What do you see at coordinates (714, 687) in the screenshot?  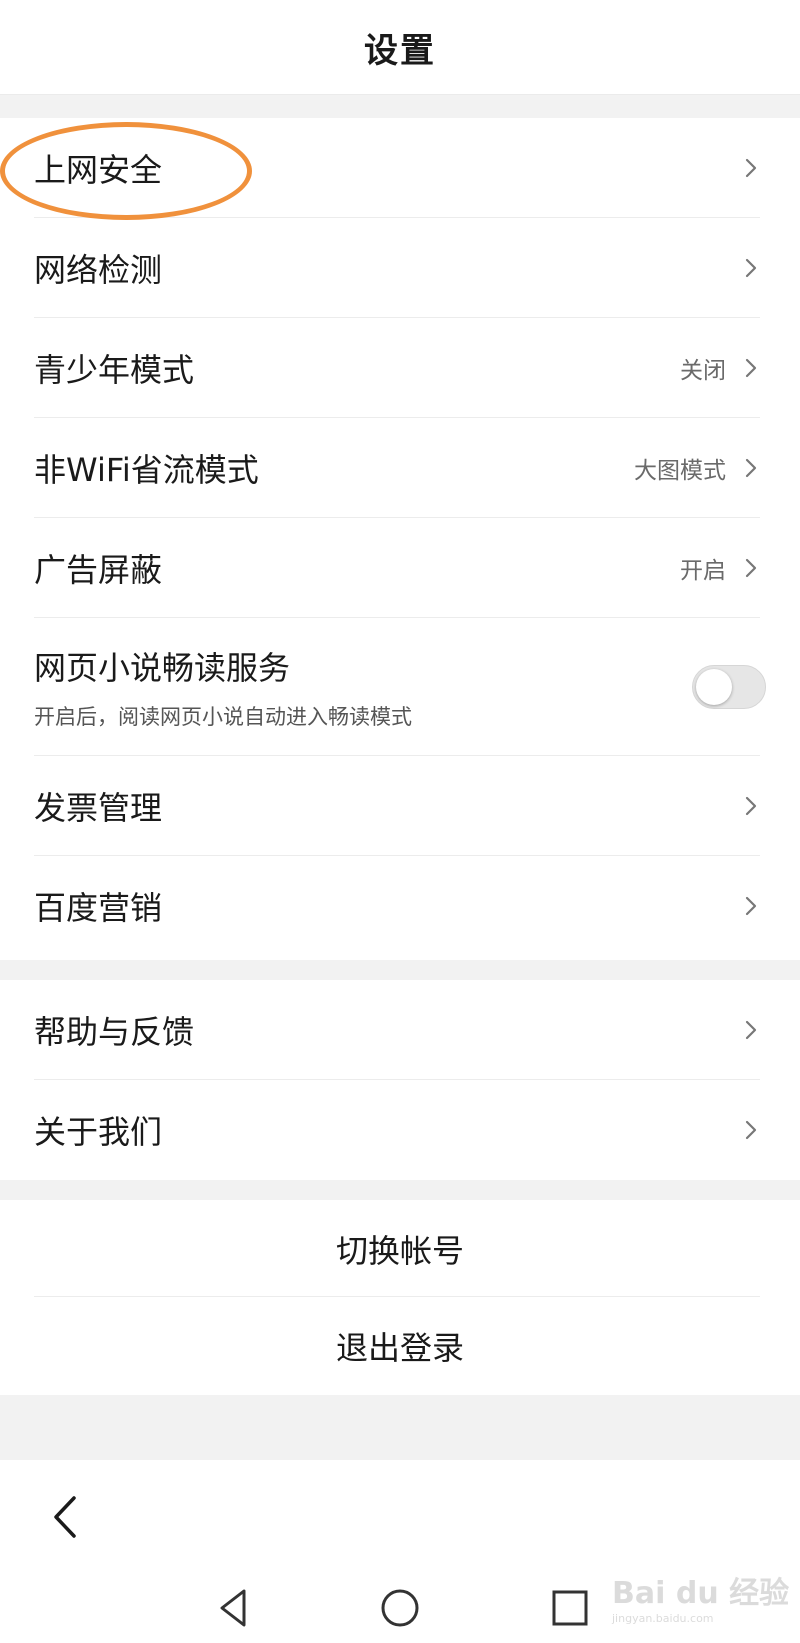 I see `toggle-knob` at bounding box center [714, 687].